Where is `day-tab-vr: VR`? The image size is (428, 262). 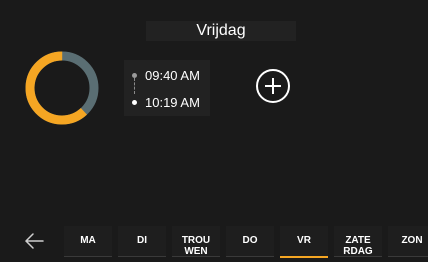 day-tab-vr: VR is located at coordinates (304, 242).